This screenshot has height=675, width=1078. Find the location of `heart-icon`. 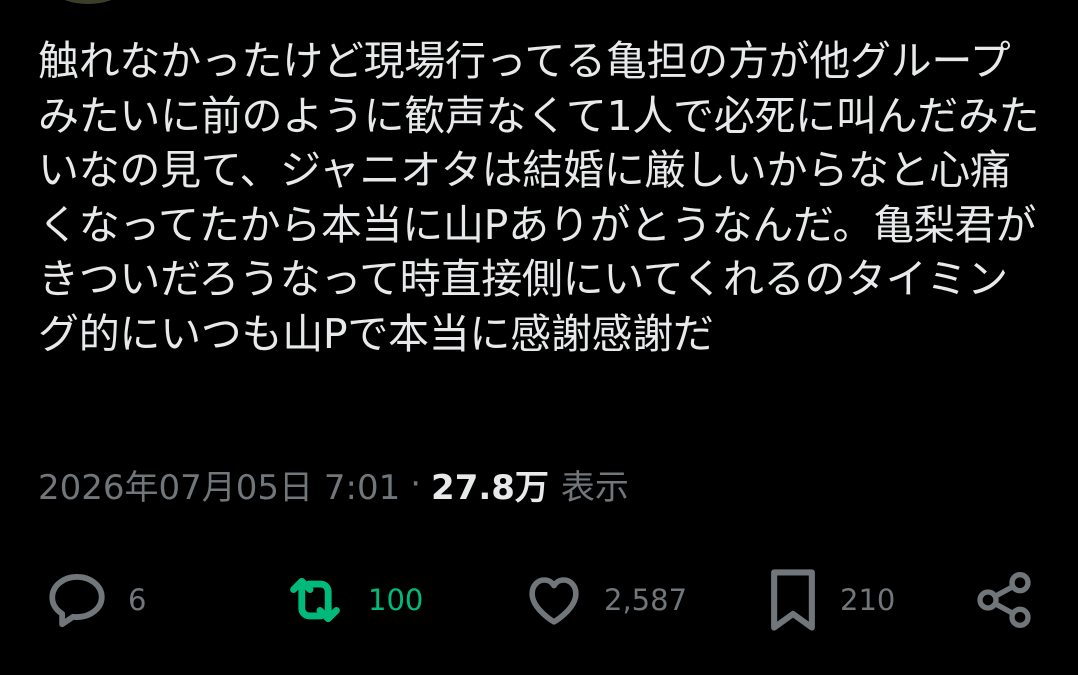

heart-icon is located at coordinates (554, 600).